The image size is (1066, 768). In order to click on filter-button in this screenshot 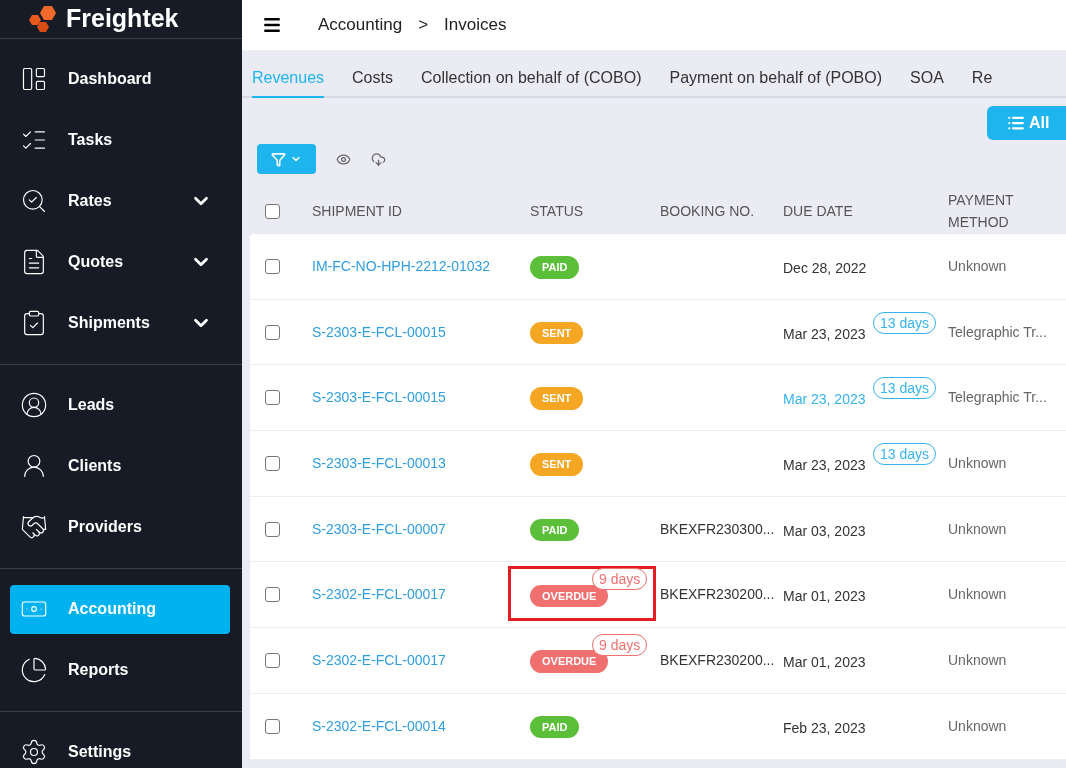, I will do `click(286, 159)`.